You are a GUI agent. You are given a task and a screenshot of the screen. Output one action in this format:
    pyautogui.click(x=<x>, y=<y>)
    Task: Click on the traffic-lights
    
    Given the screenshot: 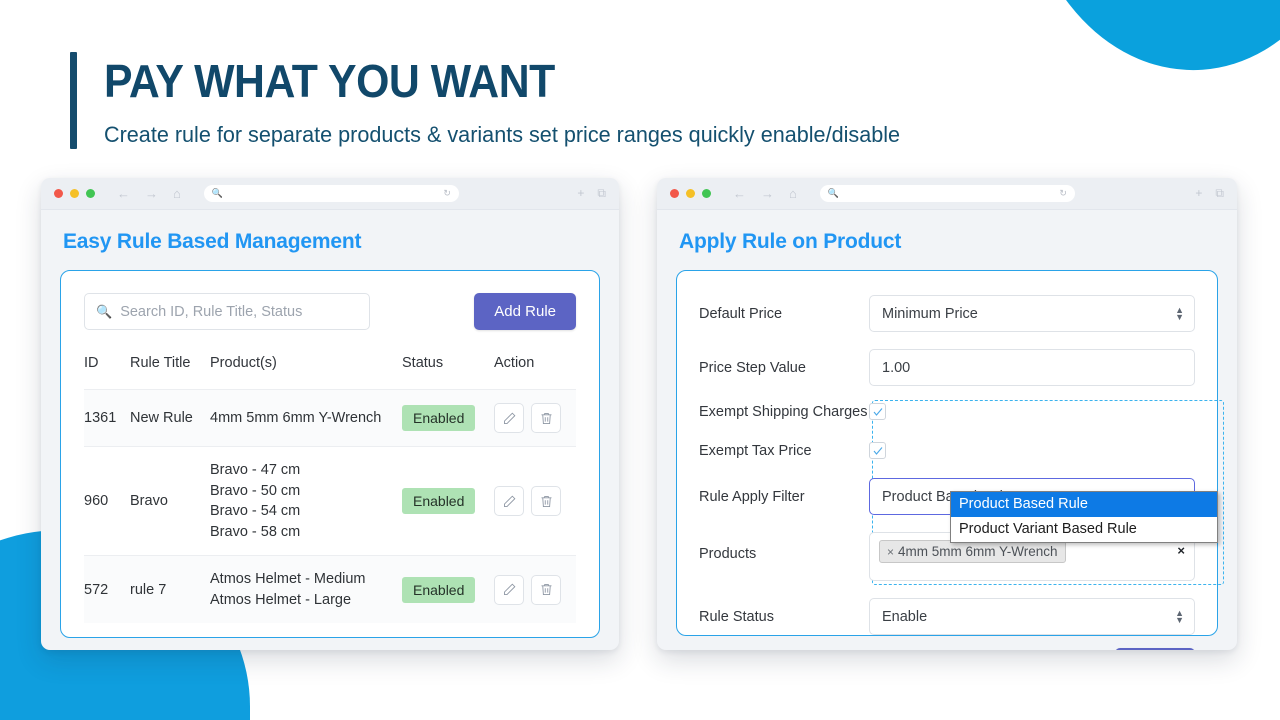 What is the action you would take?
    pyautogui.click(x=690, y=193)
    